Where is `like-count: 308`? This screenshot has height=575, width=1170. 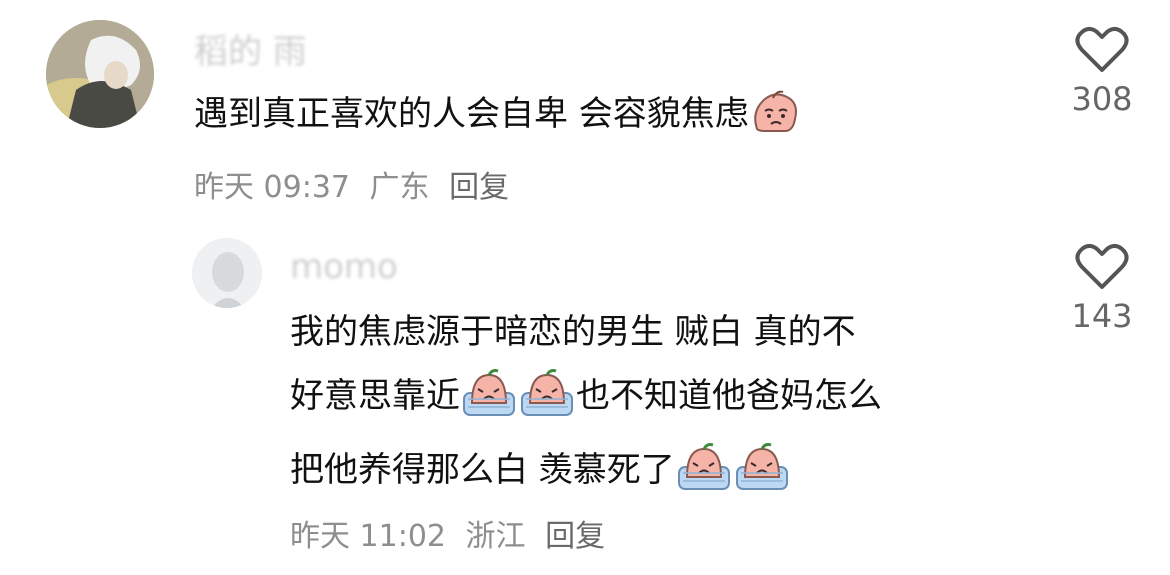
like-count: 308 is located at coordinates (1102, 99).